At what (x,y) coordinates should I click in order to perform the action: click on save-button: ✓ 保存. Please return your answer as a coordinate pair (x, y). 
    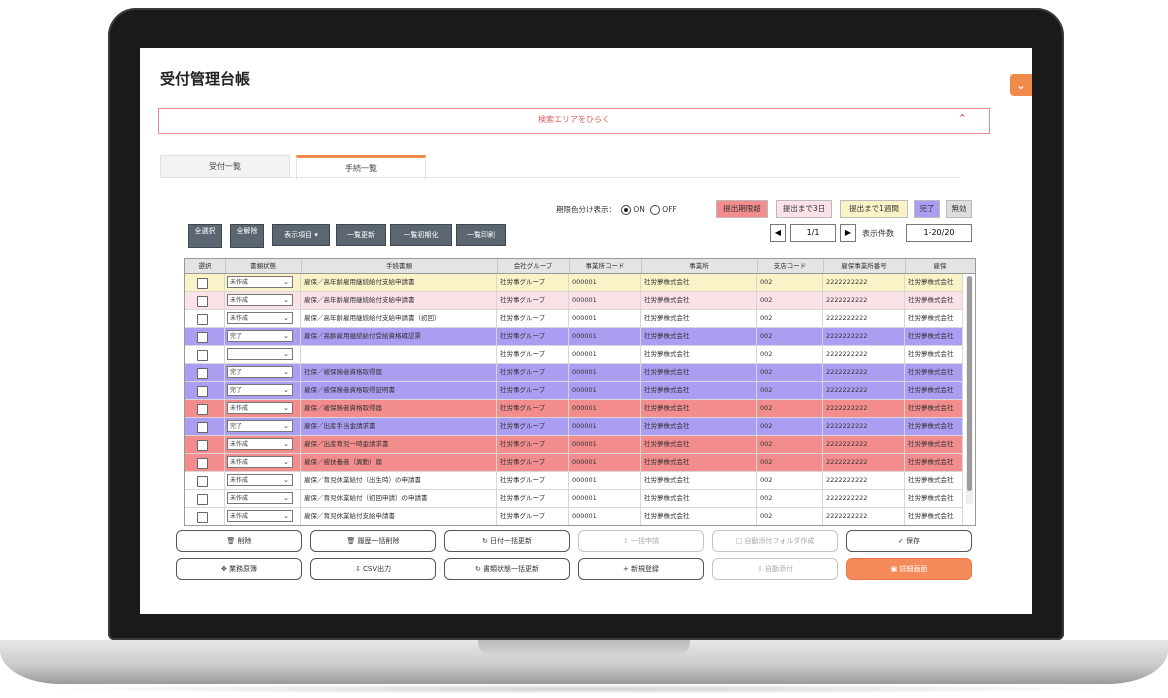
    Looking at the image, I should click on (909, 541).